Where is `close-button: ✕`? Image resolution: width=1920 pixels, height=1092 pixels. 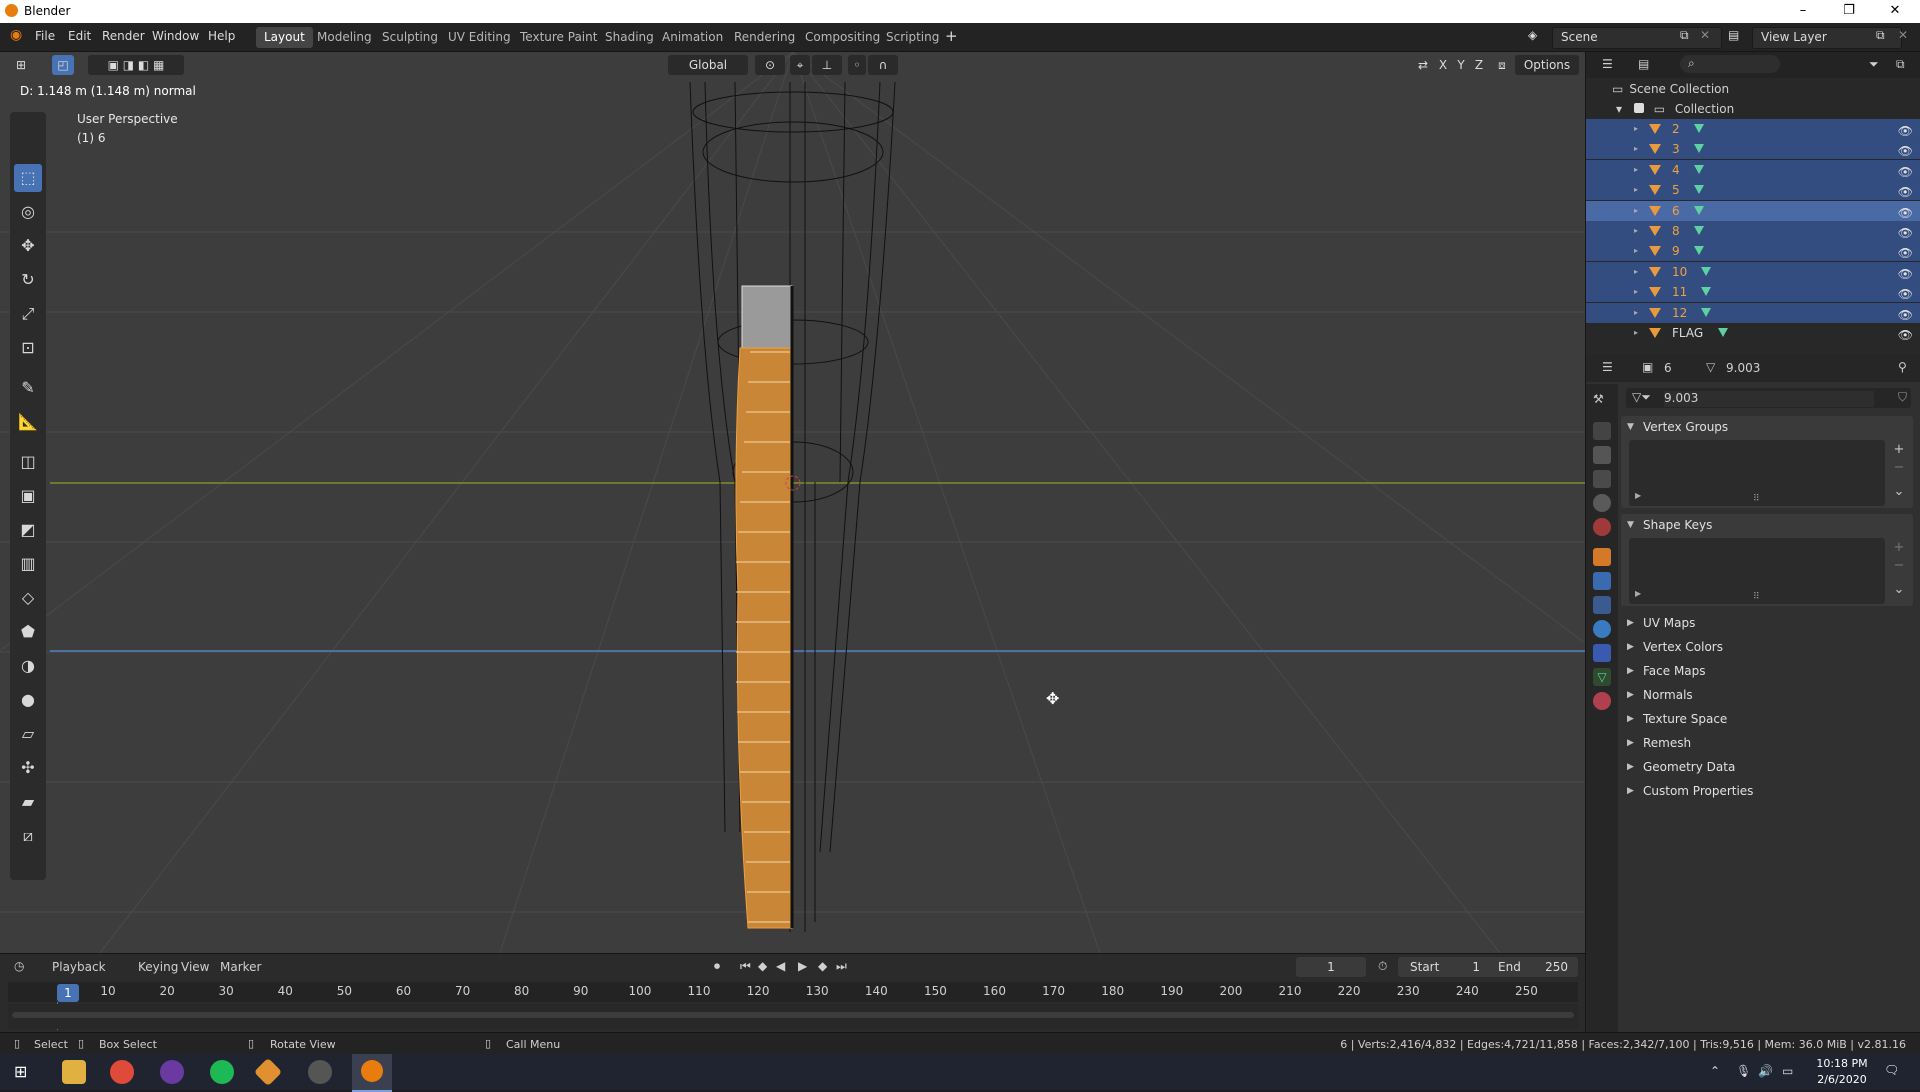 close-button: ✕ is located at coordinates (1895, 11).